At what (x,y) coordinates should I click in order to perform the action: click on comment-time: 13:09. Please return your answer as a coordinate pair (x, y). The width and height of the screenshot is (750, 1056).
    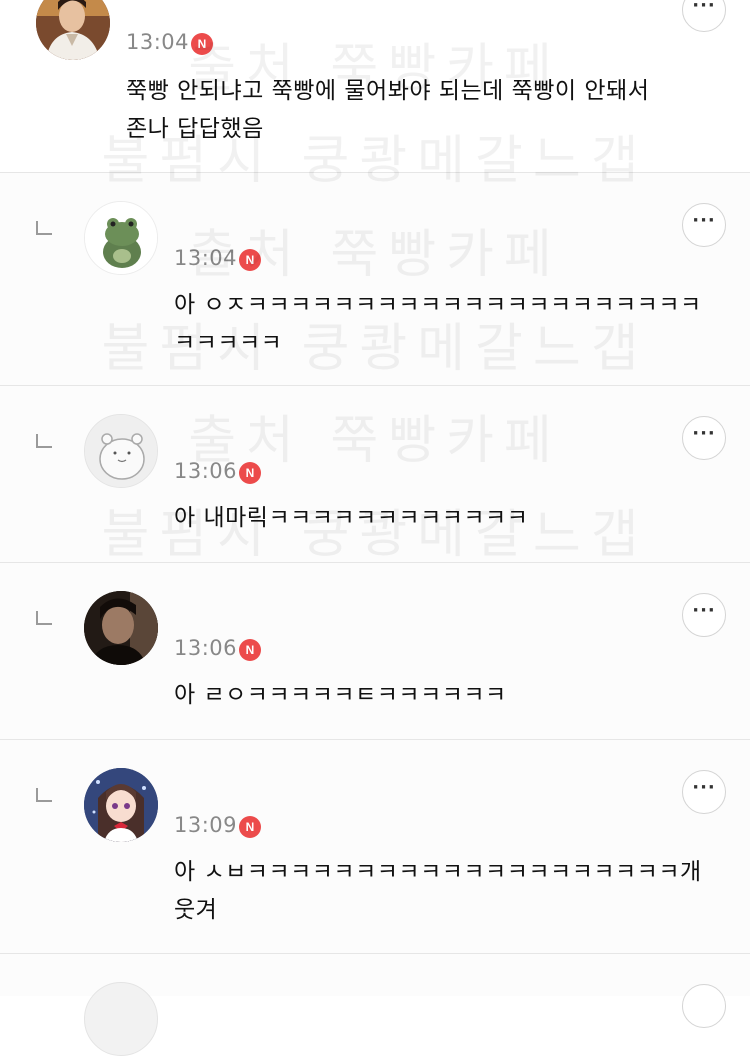
    Looking at the image, I should click on (206, 825).